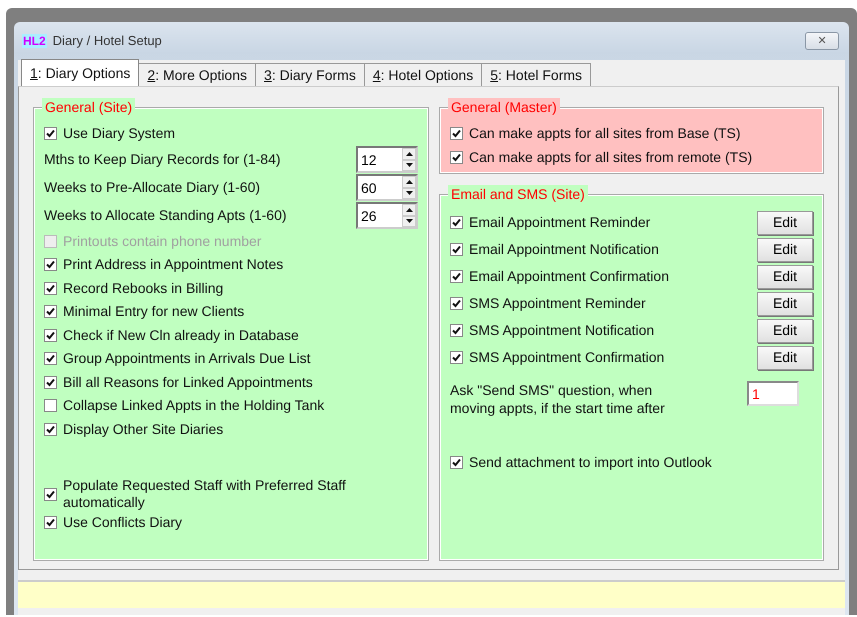 The height and width of the screenshot is (617, 857). What do you see at coordinates (605, 134) in the screenshot?
I see `checkbox-label: Can make appts for all sites from Base (TS)` at bounding box center [605, 134].